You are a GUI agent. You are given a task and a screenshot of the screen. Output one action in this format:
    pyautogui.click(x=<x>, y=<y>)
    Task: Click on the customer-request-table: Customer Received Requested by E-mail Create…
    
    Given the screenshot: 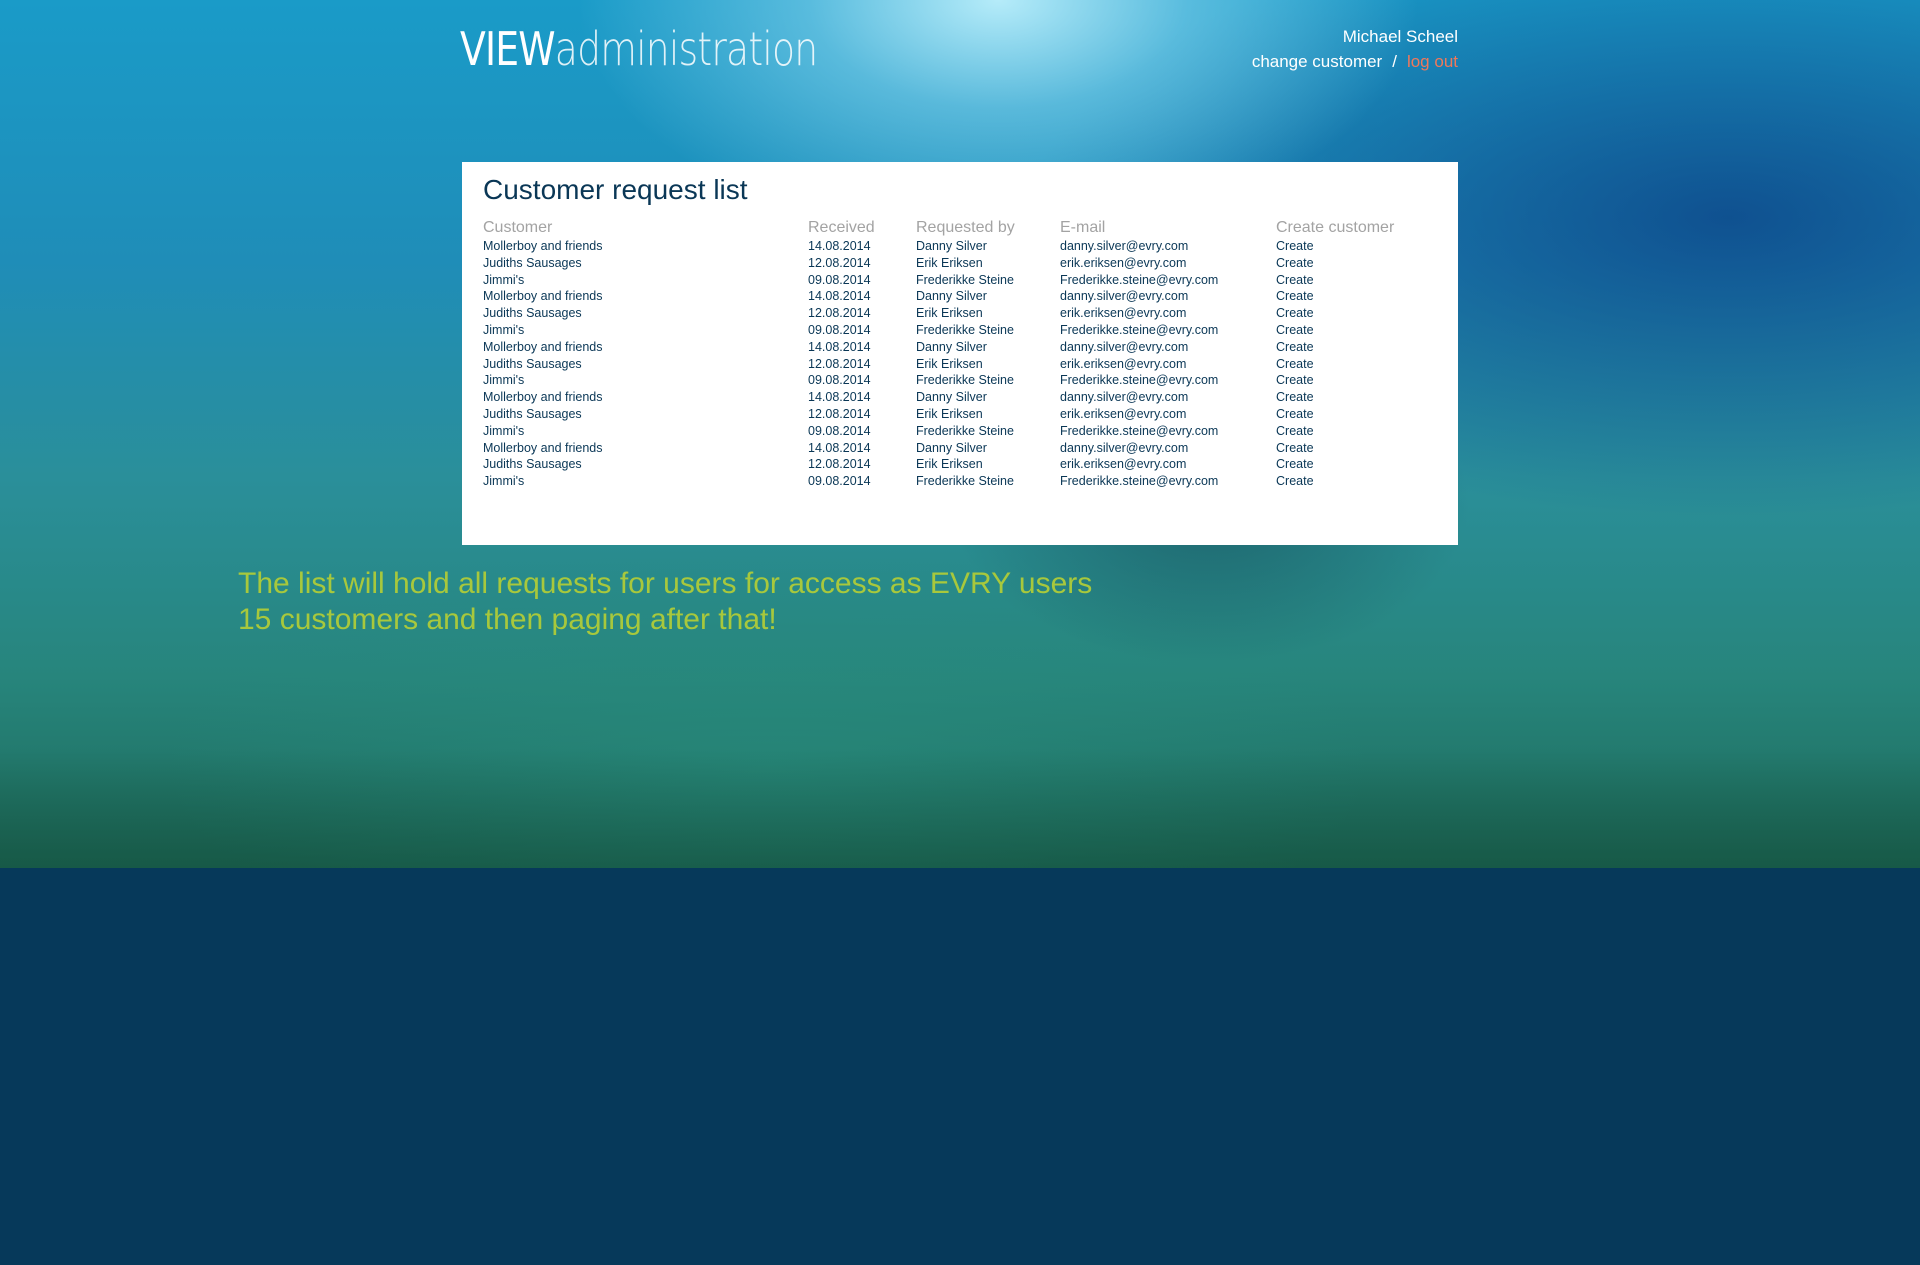 What is the action you would take?
    pyautogui.click(x=960, y=354)
    